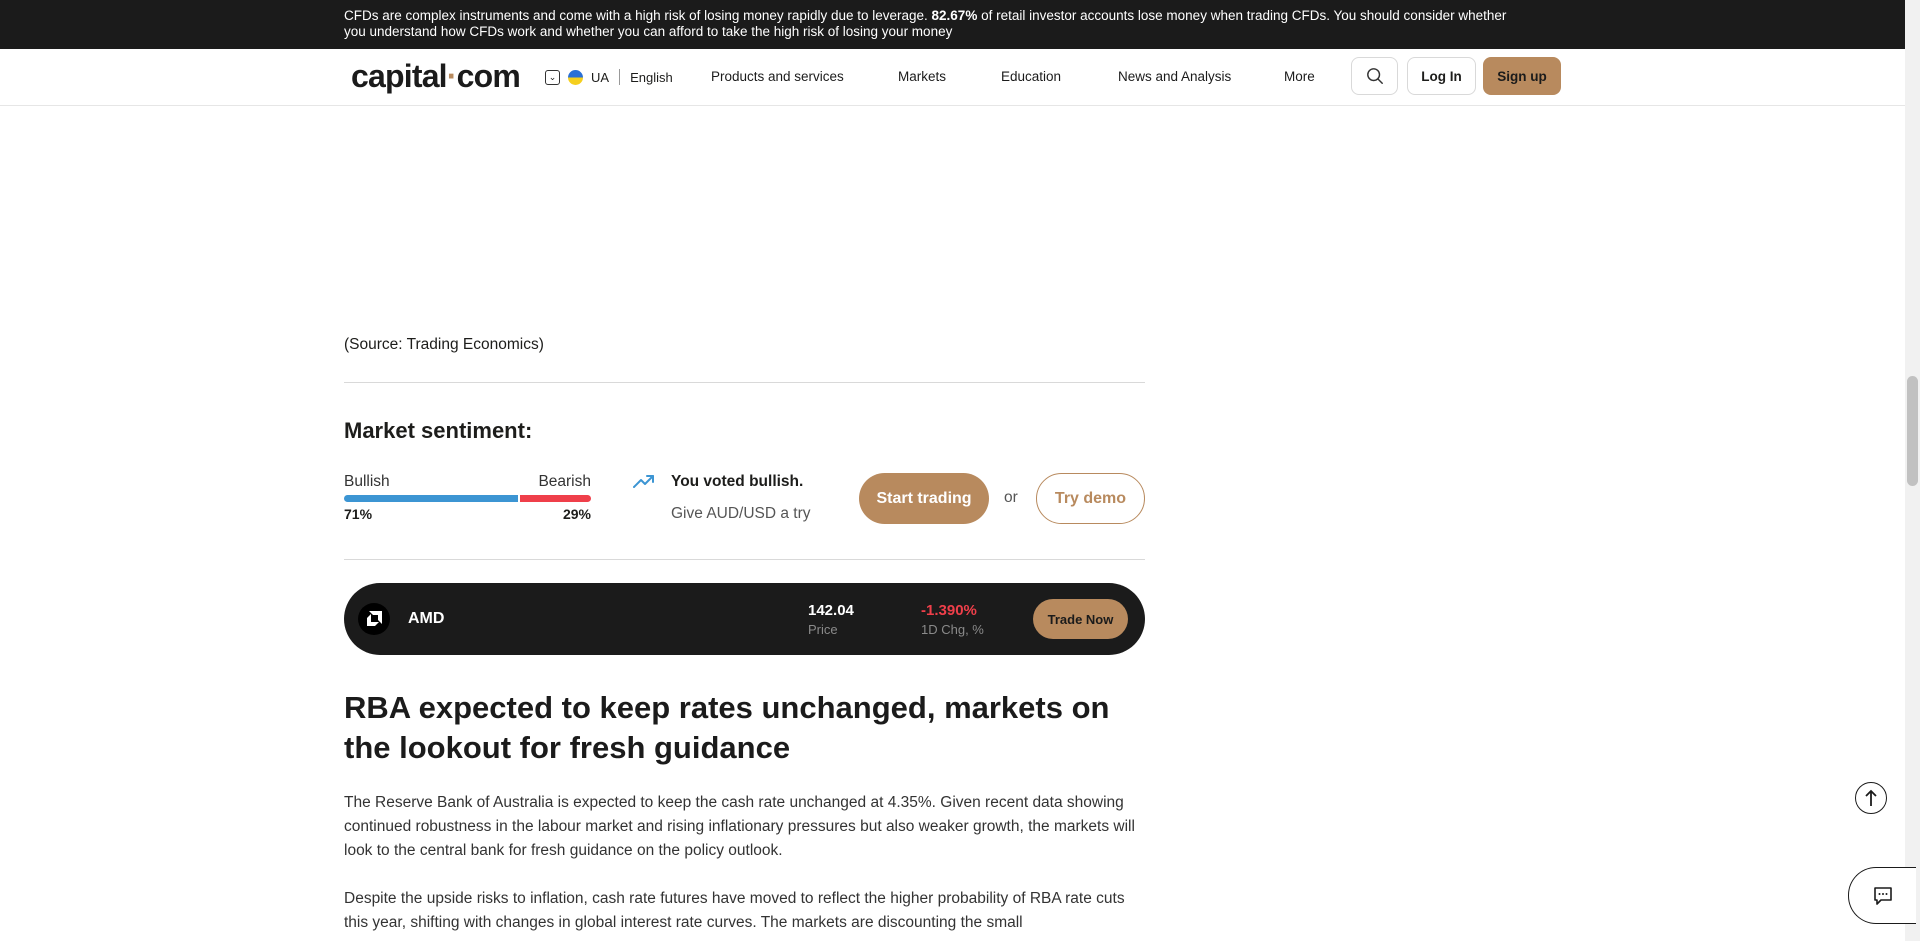 Image resolution: width=1920 pixels, height=941 pixels. I want to click on amd-logo-icon, so click(374, 619).